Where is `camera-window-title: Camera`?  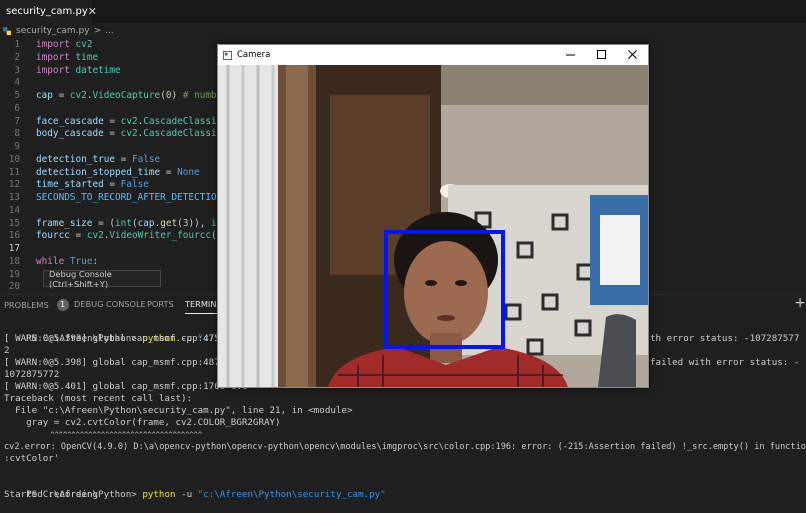
camera-window-title: Camera is located at coordinates (254, 55).